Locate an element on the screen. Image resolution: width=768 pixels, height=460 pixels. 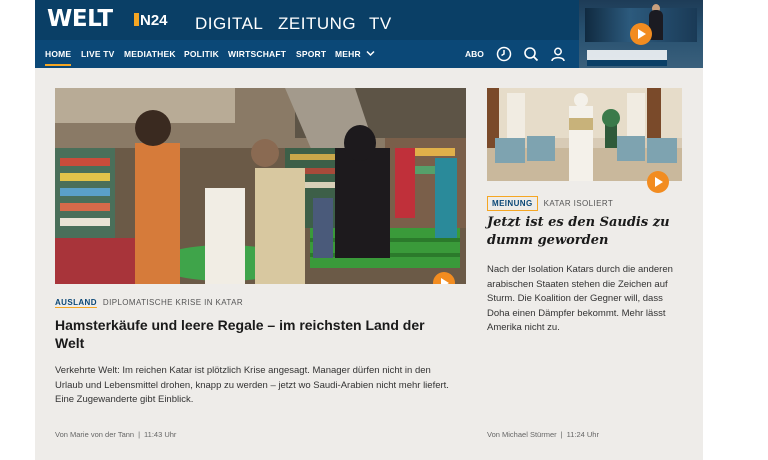
nav-mediathek: MEDIATHEK is located at coordinates (150, 54).